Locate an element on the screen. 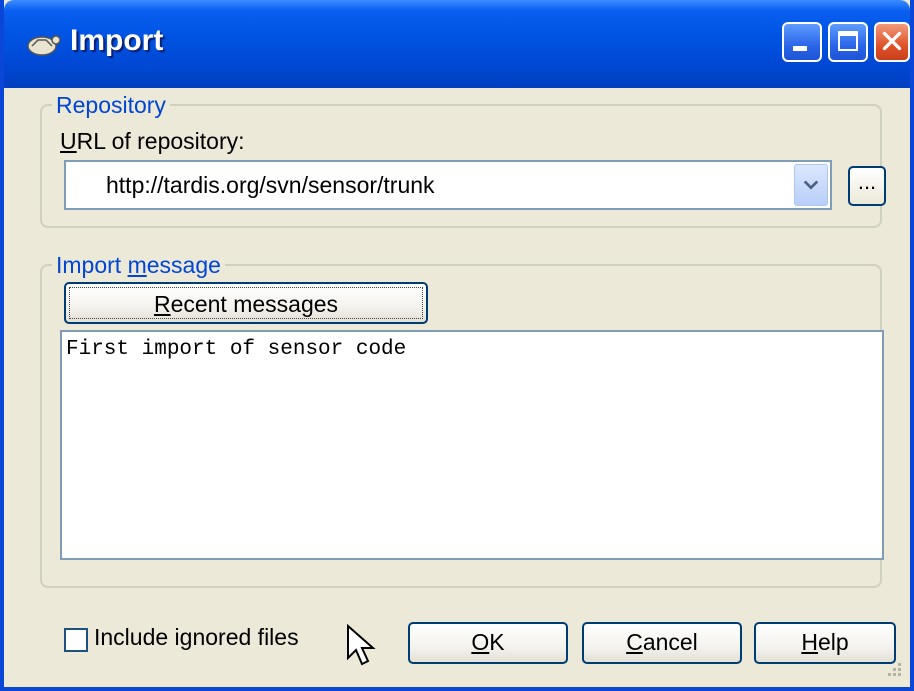  turtle-icon is located at coordinates (44, 45).